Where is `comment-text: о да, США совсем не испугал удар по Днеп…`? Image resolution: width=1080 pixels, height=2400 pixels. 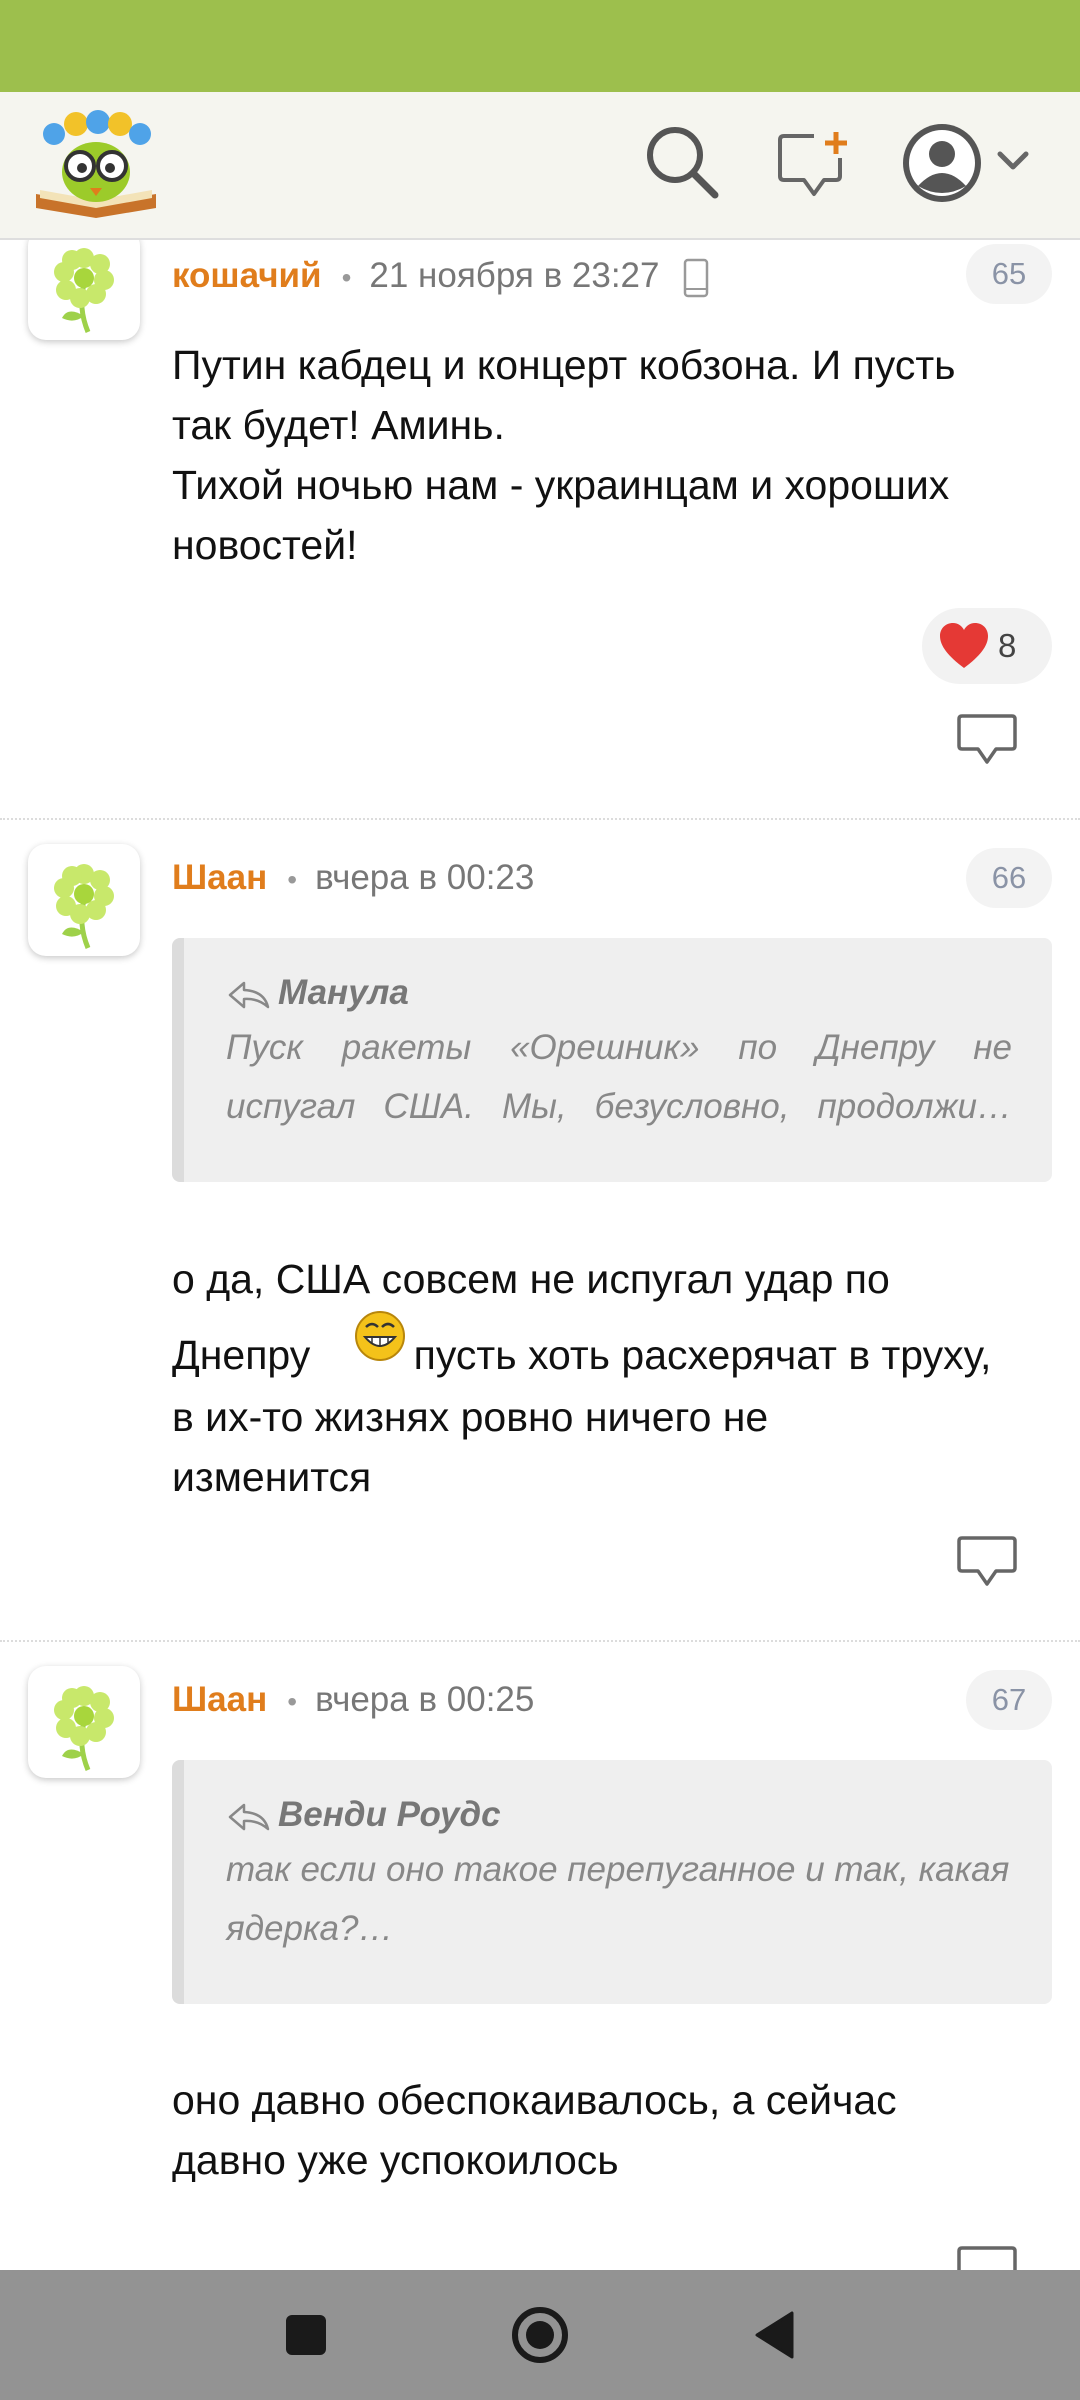 comment-text: о да, США совсем не испугал удар по Днеп… is located at coordinates (612, 1378).